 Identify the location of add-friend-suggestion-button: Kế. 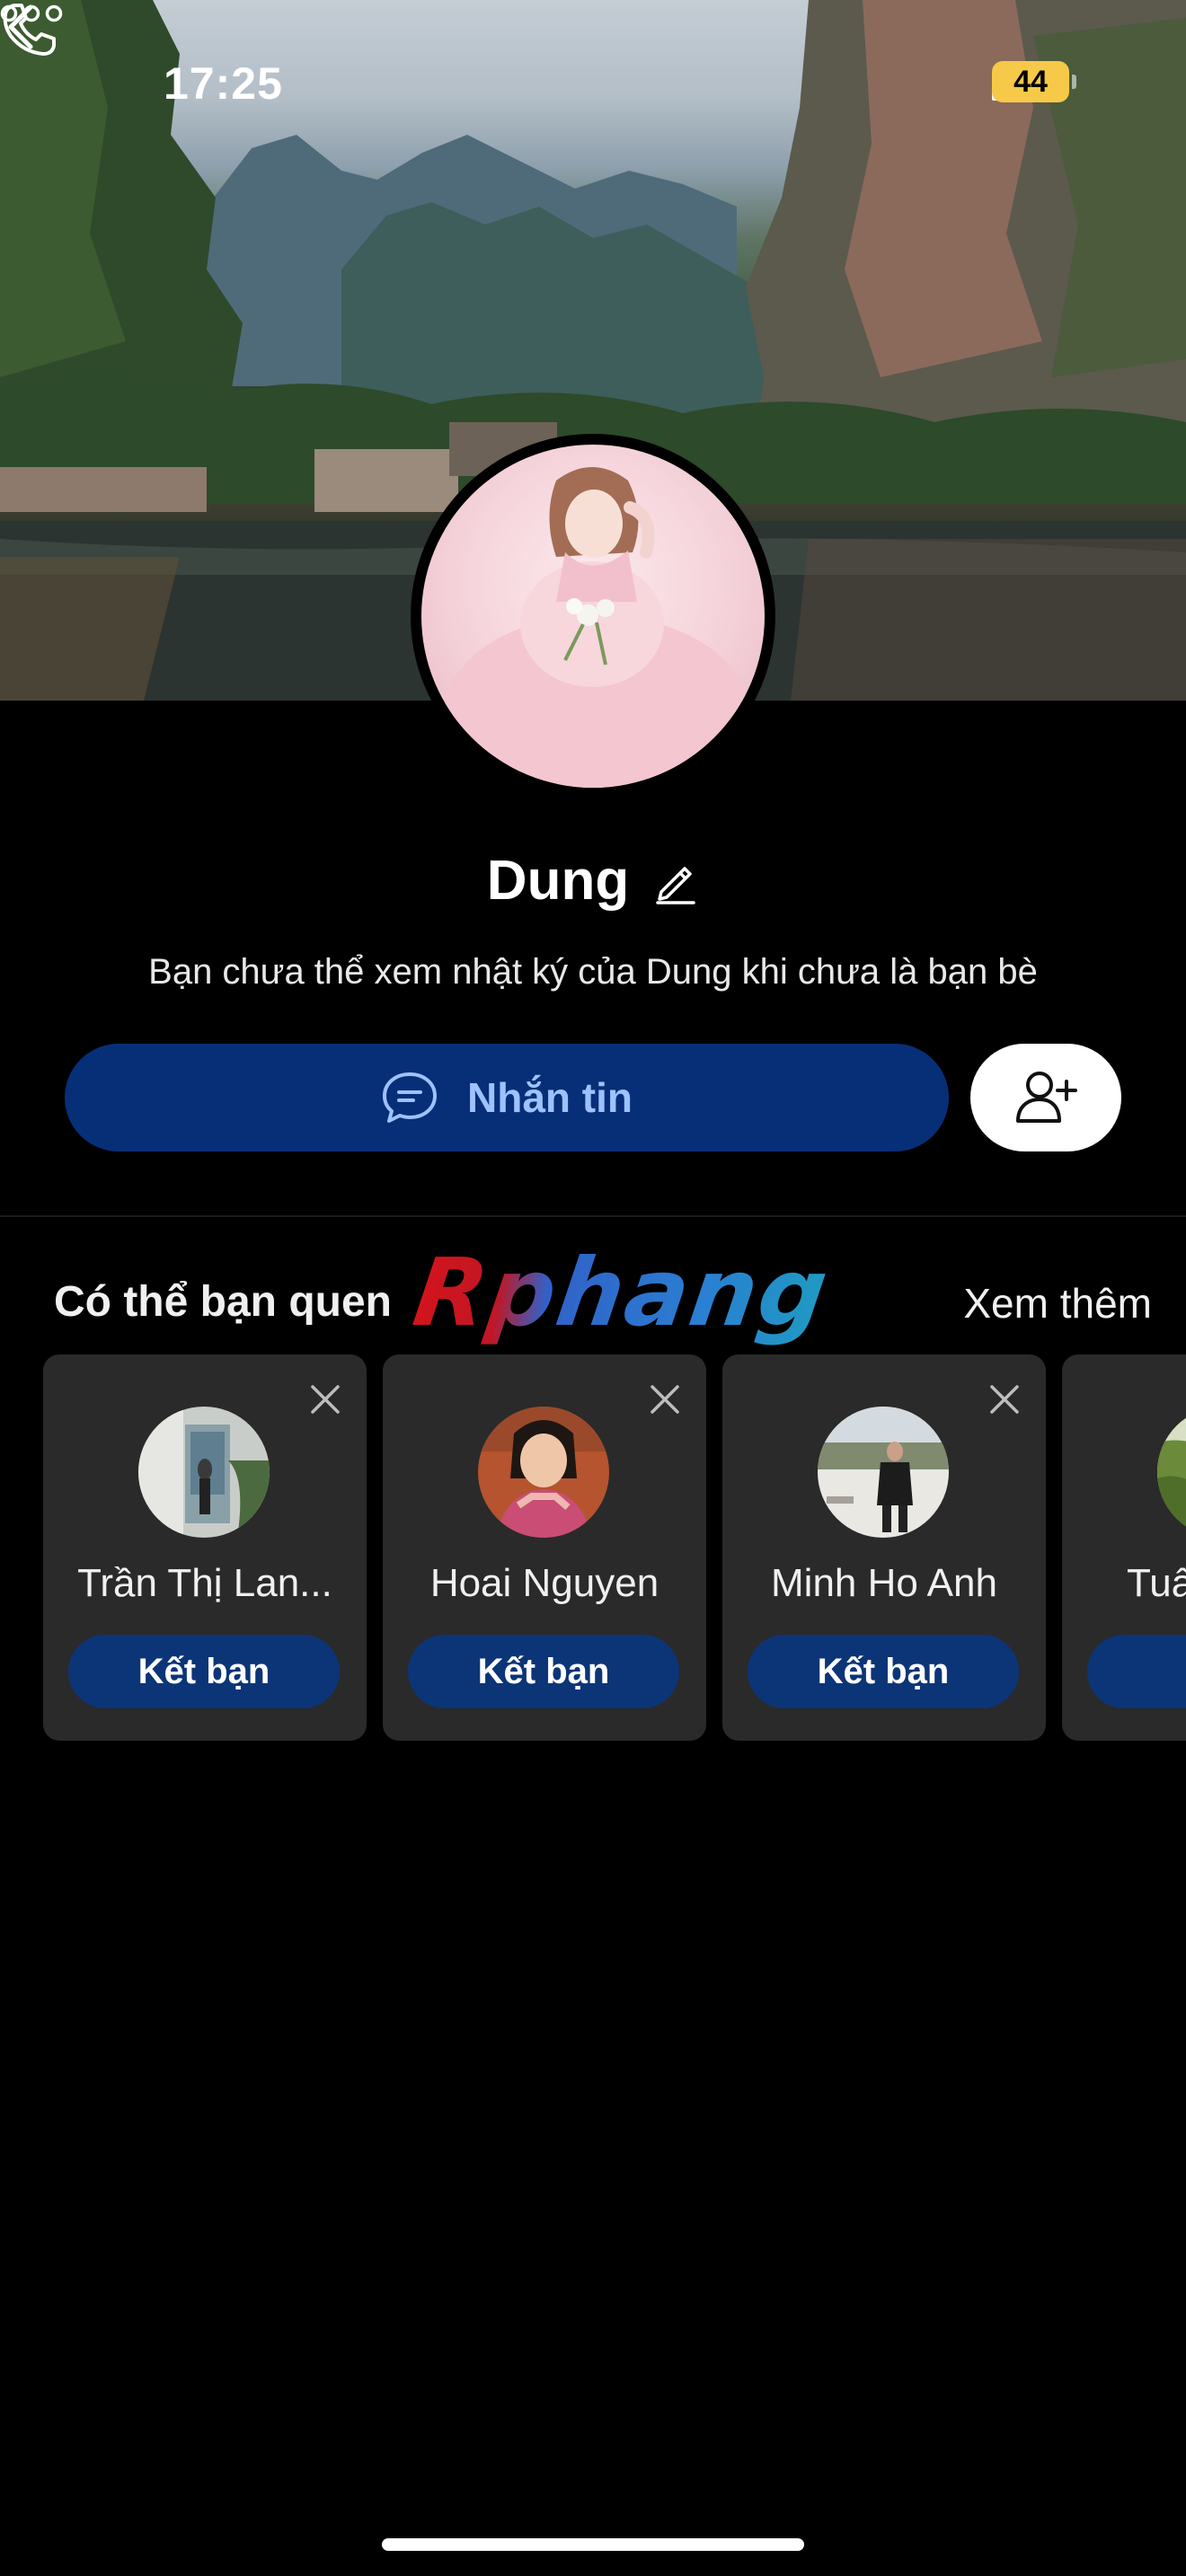
(1136, 1671).